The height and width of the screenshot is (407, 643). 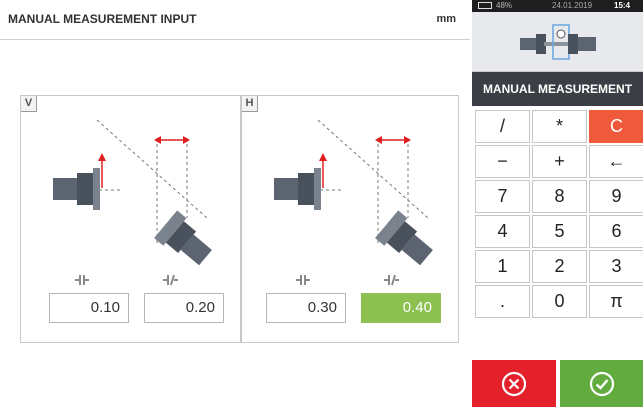 I want to click on vertical-badge: V, so click(x=29, y=104).